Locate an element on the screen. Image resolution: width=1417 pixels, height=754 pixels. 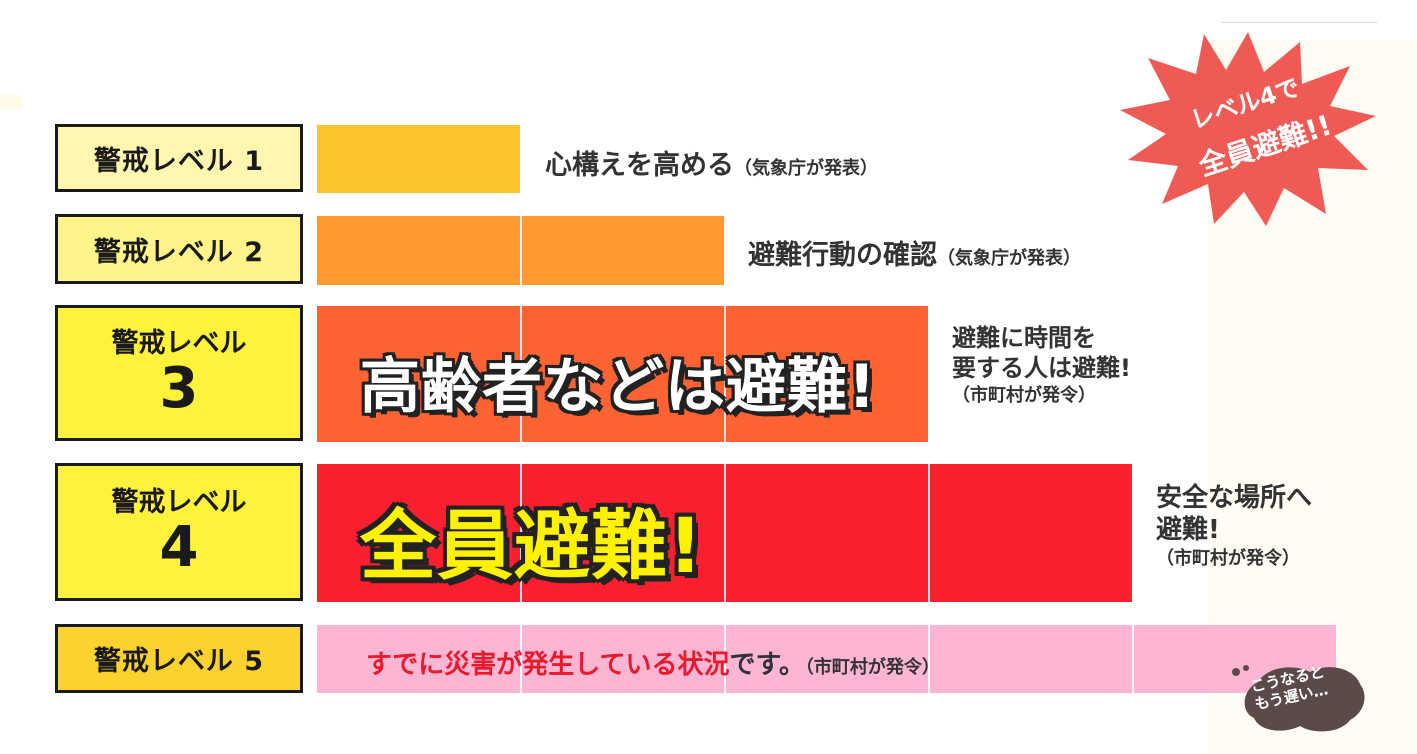
level-4-box: 警戒レベル 4 is located at coordinates (179, 532).